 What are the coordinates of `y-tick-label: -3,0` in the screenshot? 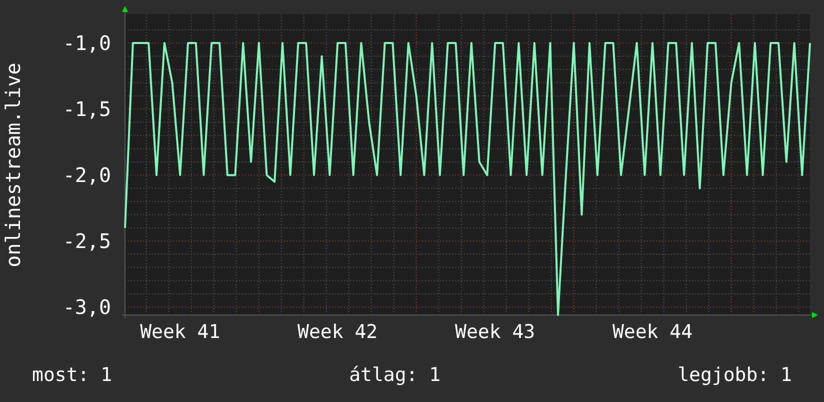 It's located at (86, 307).